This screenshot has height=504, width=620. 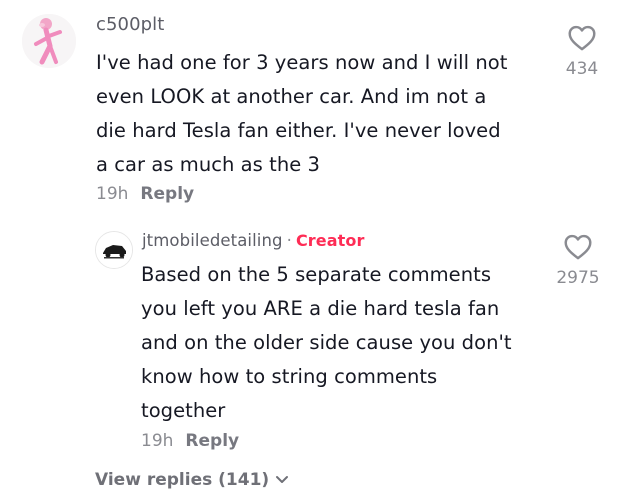 What do you see at coordinates (291, 96) in the screenshot?
I see `comment-text-line: even LOOK at another car. And im not a` at bounding box center [291, 96].